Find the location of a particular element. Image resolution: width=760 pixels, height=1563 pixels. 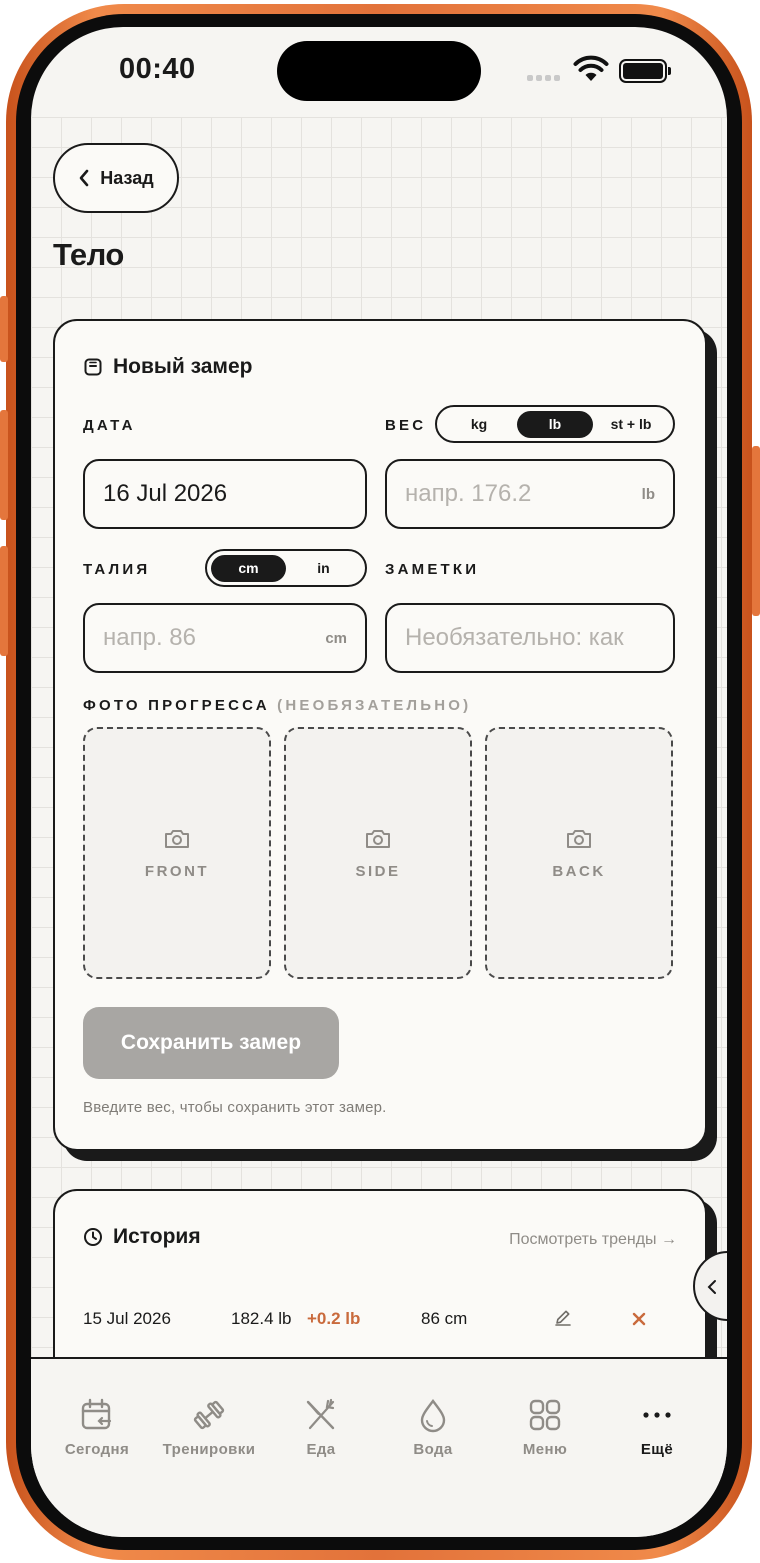

view-trends-link: Посмотреть тренды → is located at coordinates (593, 1240).